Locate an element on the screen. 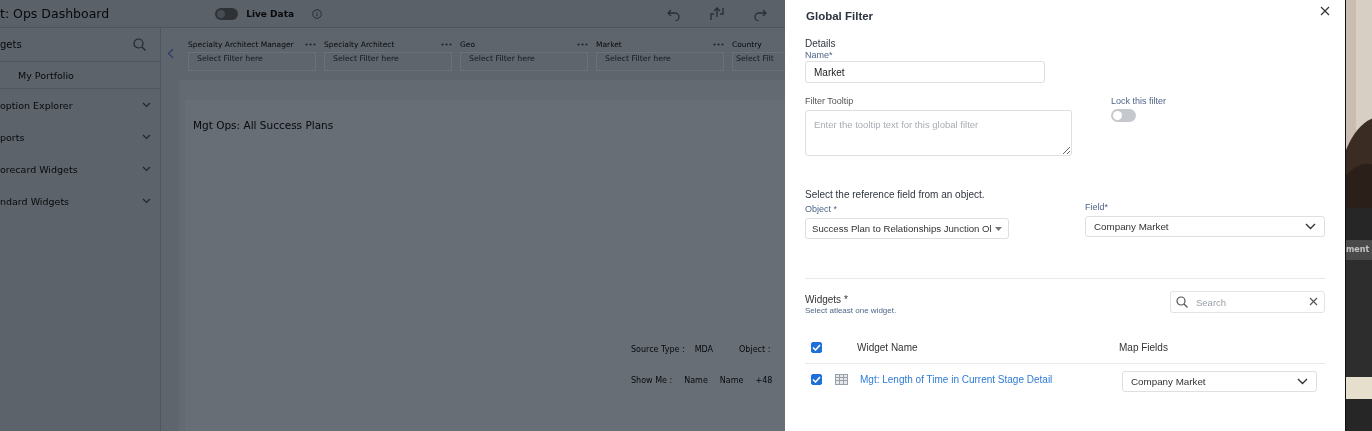  meta-value: MDA is located at coordinates (704, 349).